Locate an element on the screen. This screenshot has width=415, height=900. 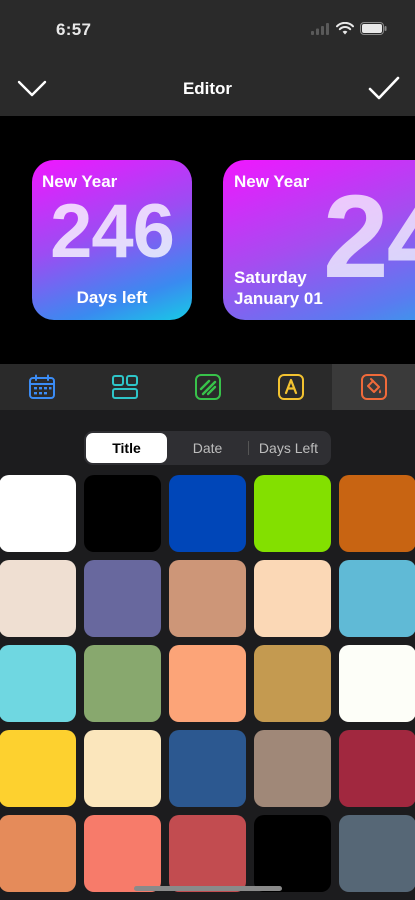
tab-background is located at coordinates (207, 387).